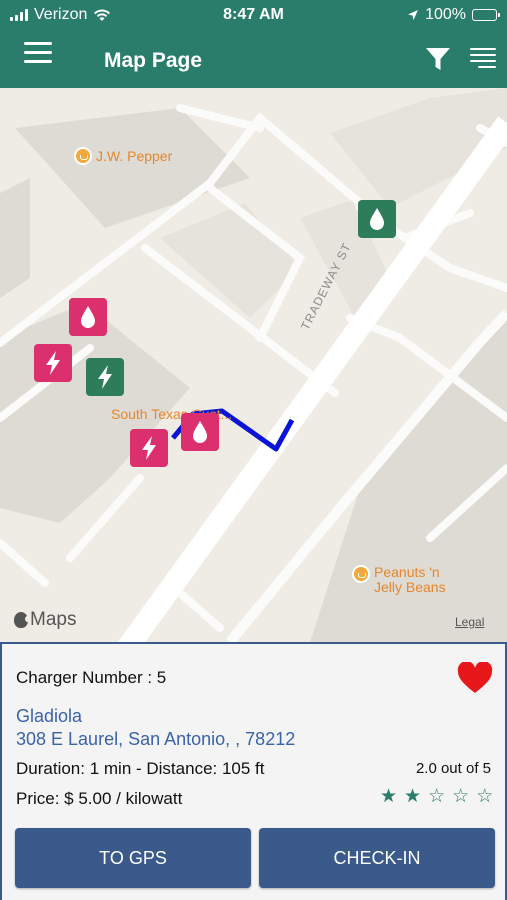 The height and width of the screenshot is (900, 507). What do you see at coordinates (155, 739) in the screenshot?
I see `station-address: 308 E Laurel, San Antonio, , 78212` at bounding box center [155, 739].